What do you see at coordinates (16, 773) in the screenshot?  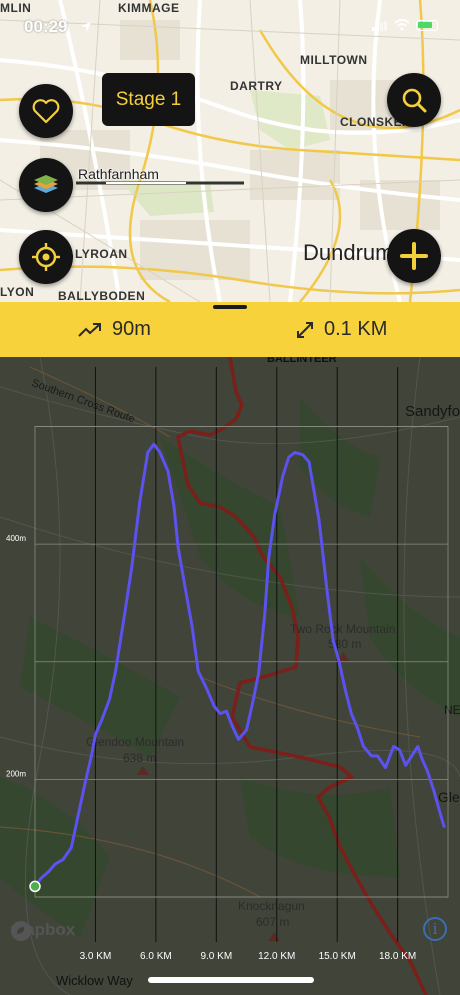 I see `y-tick-label: 200m` at bounding box center [16, 773].